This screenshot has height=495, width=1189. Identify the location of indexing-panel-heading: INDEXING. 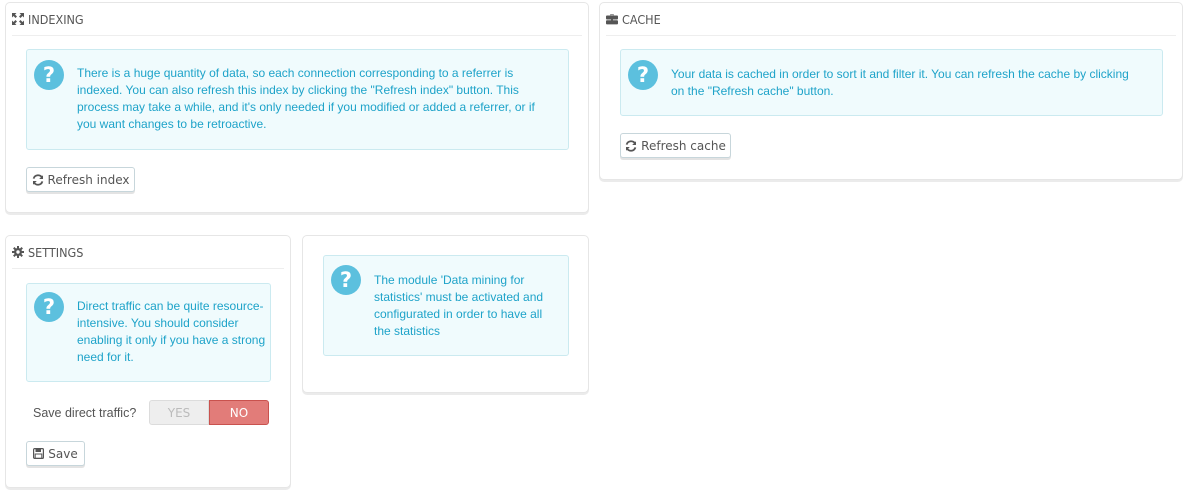
(297, 19).